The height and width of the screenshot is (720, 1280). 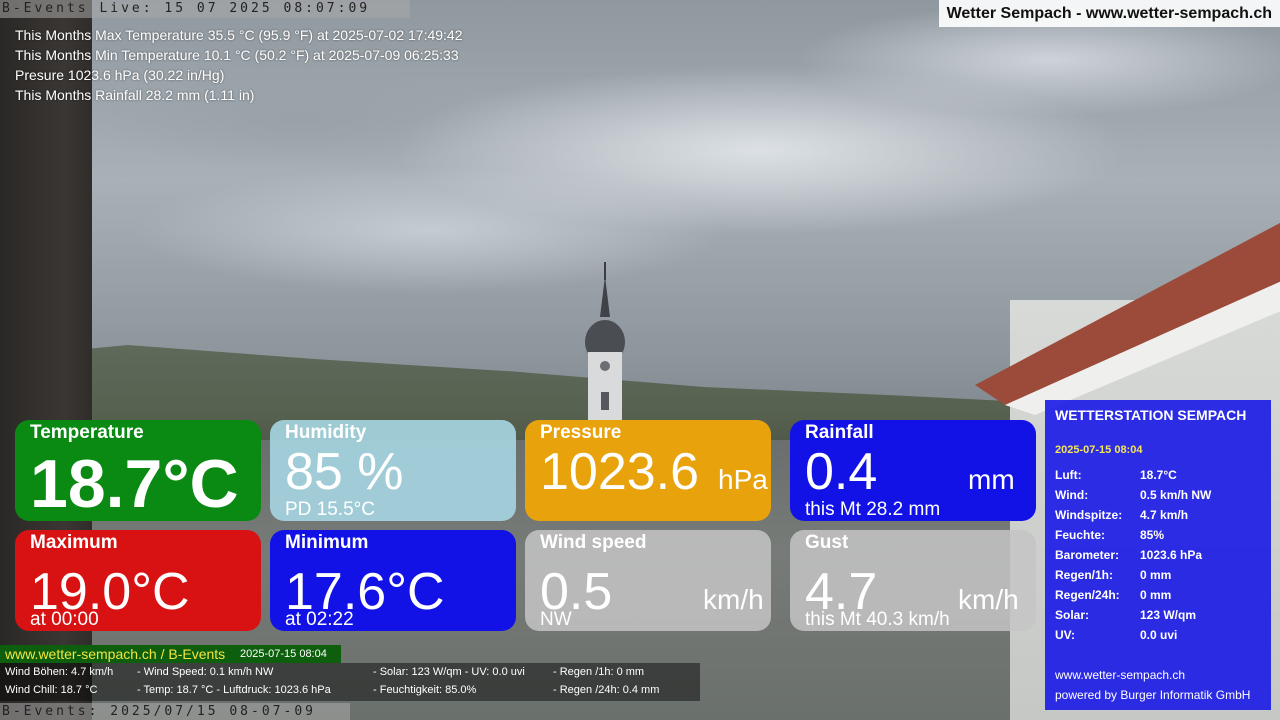 I want to click on stat-rainfall: This Months Rainfall 28.2 mm (1.11 in), so click(x=135, y=95).